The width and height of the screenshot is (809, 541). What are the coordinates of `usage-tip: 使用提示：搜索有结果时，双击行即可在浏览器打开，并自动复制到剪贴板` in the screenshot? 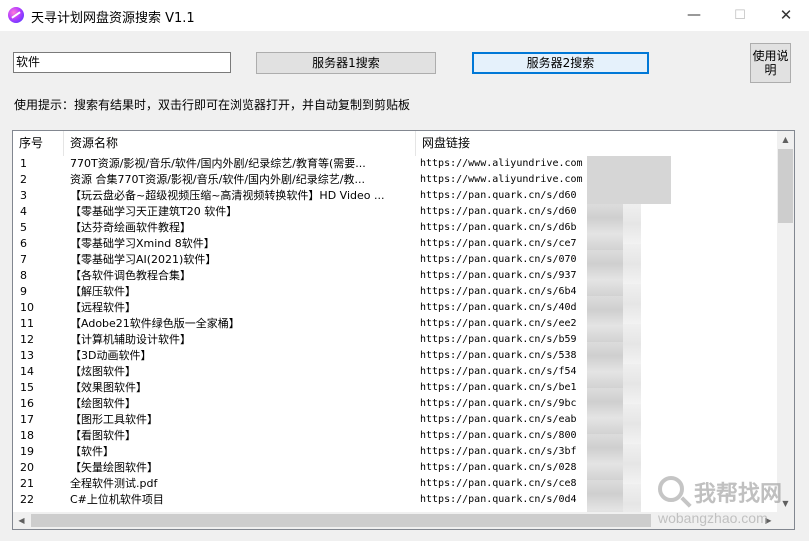 It's located at (212, 105).